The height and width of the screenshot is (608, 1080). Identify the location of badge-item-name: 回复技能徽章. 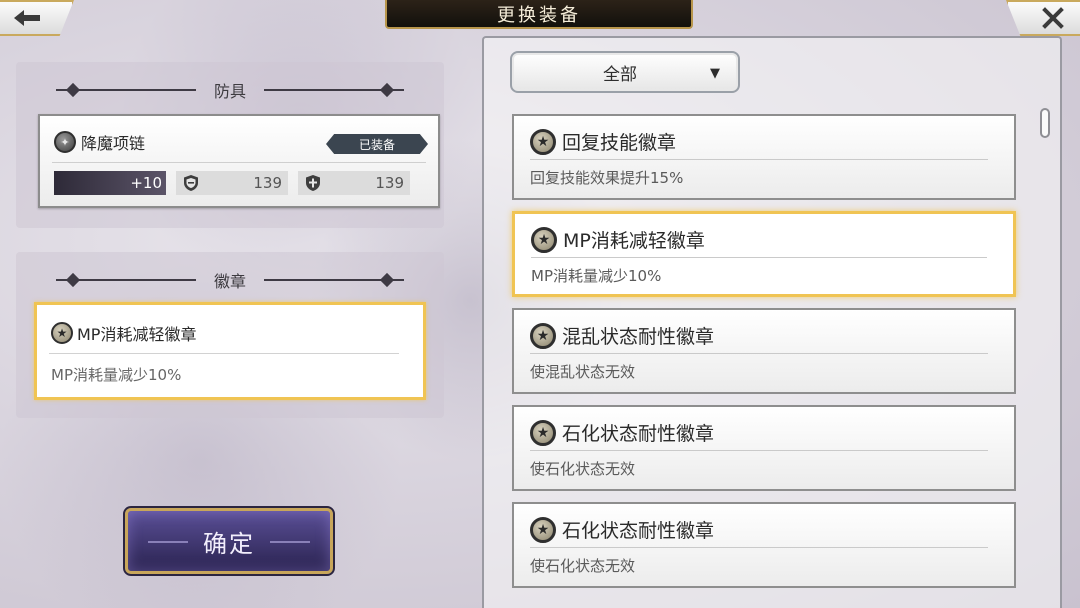
(619, 143).